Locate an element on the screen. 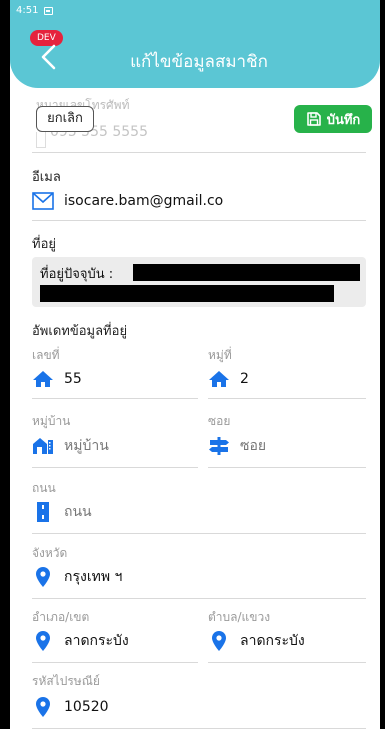 Image resolution: width=385 pixels, height=729 pixels. postcode-label: รหัสไปรษณีย์ is located at coordinates (66, 681).